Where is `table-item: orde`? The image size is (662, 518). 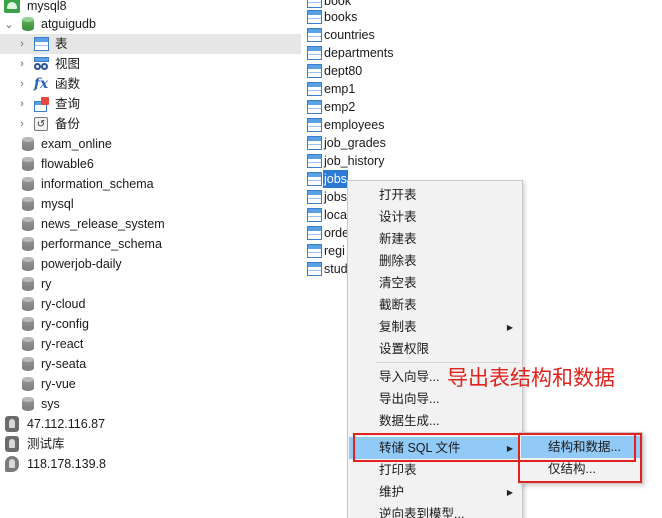 table-item: orde is located at coordinates (328, 233).